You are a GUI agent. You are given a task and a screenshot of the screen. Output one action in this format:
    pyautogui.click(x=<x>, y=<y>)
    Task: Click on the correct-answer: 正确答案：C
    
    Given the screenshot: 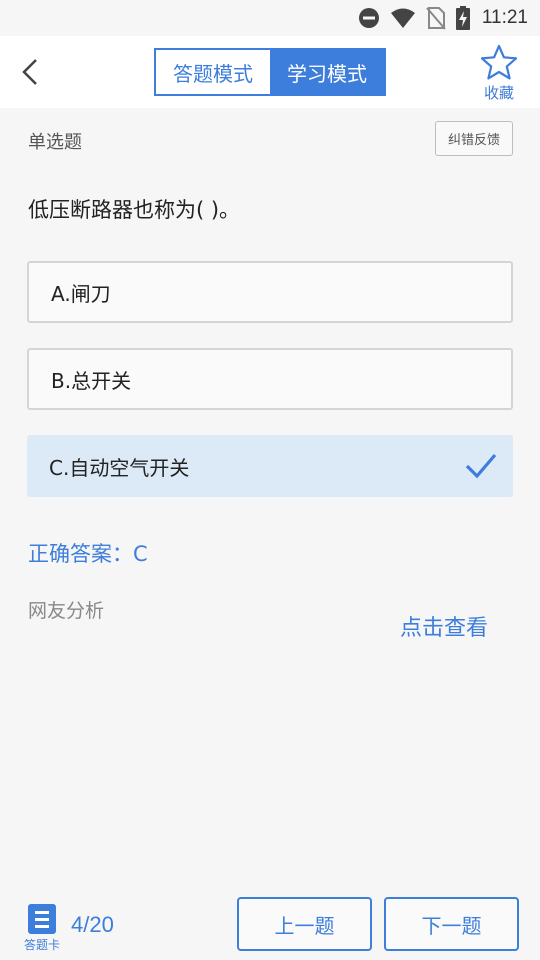 What is the action you would take?
    pyautogui.click(x=88, y=554)
    